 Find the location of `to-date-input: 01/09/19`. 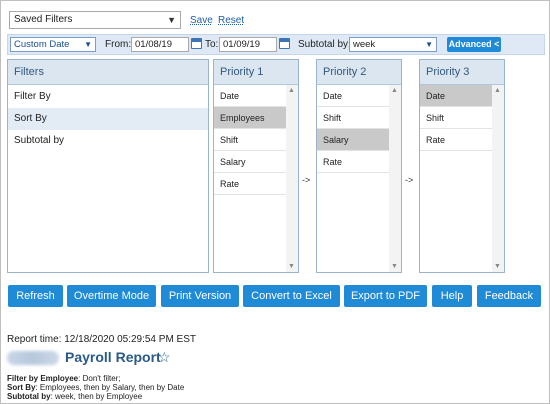

to-date-input: 01/09/19 is located at coordinates (248, 44).